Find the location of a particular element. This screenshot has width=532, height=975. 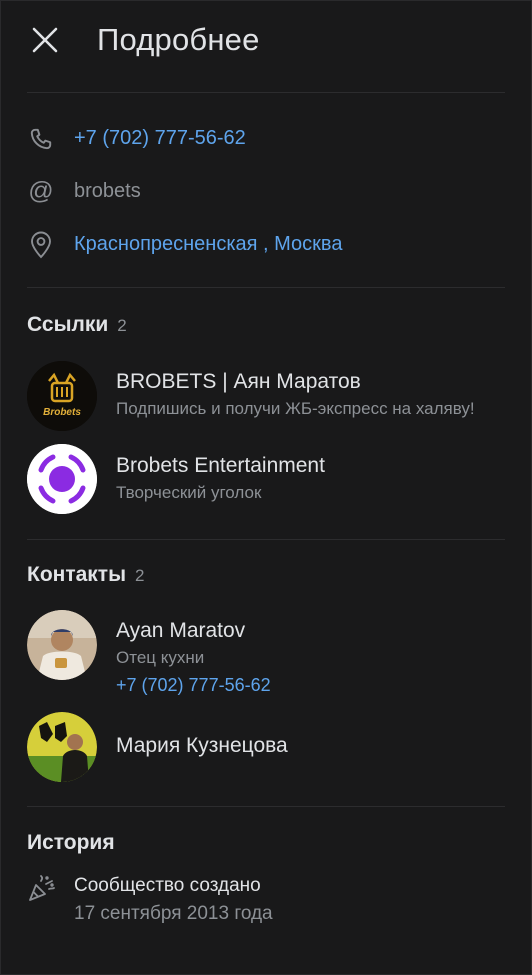

link-title: Brobets Entertainment is located at coordinates (220, 465).